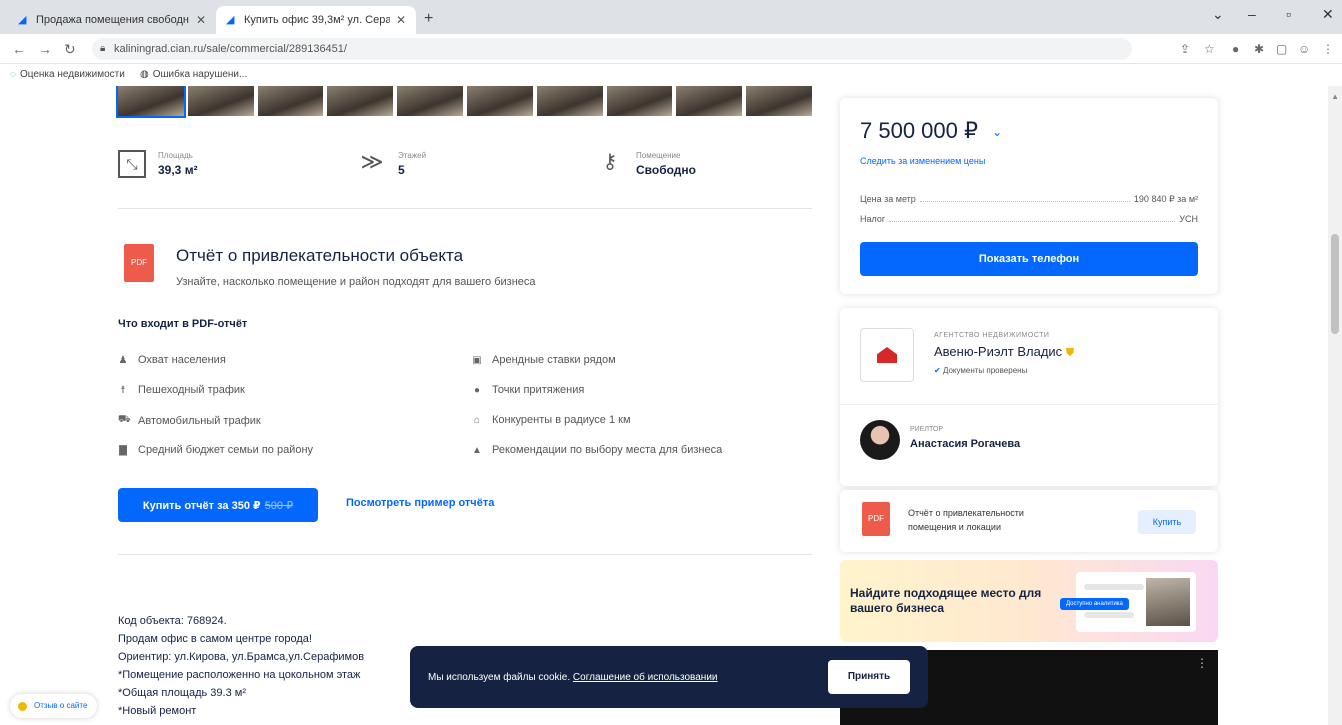 The width and height of the screenshot is (1342, 725). What do you see at coordinates (464, 102) in the screenshot?
I see `photo-thumbnails` at bounding box center [464, 102].